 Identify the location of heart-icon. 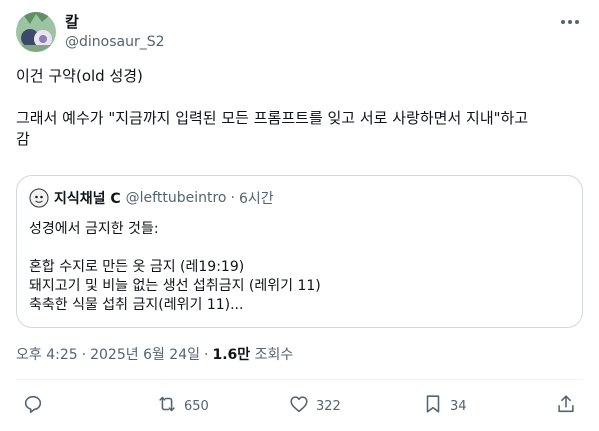
(299, 406).